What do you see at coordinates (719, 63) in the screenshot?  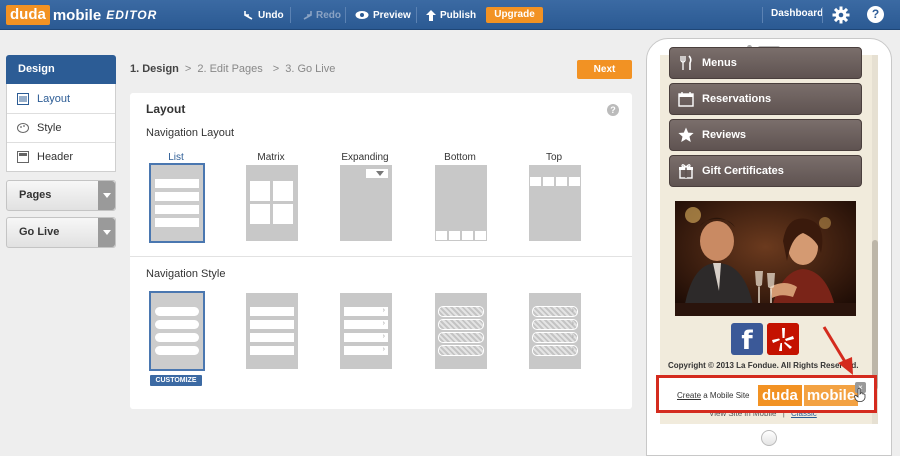 I see `preview-menu-label: Menus` at bounding box center [719, 63].